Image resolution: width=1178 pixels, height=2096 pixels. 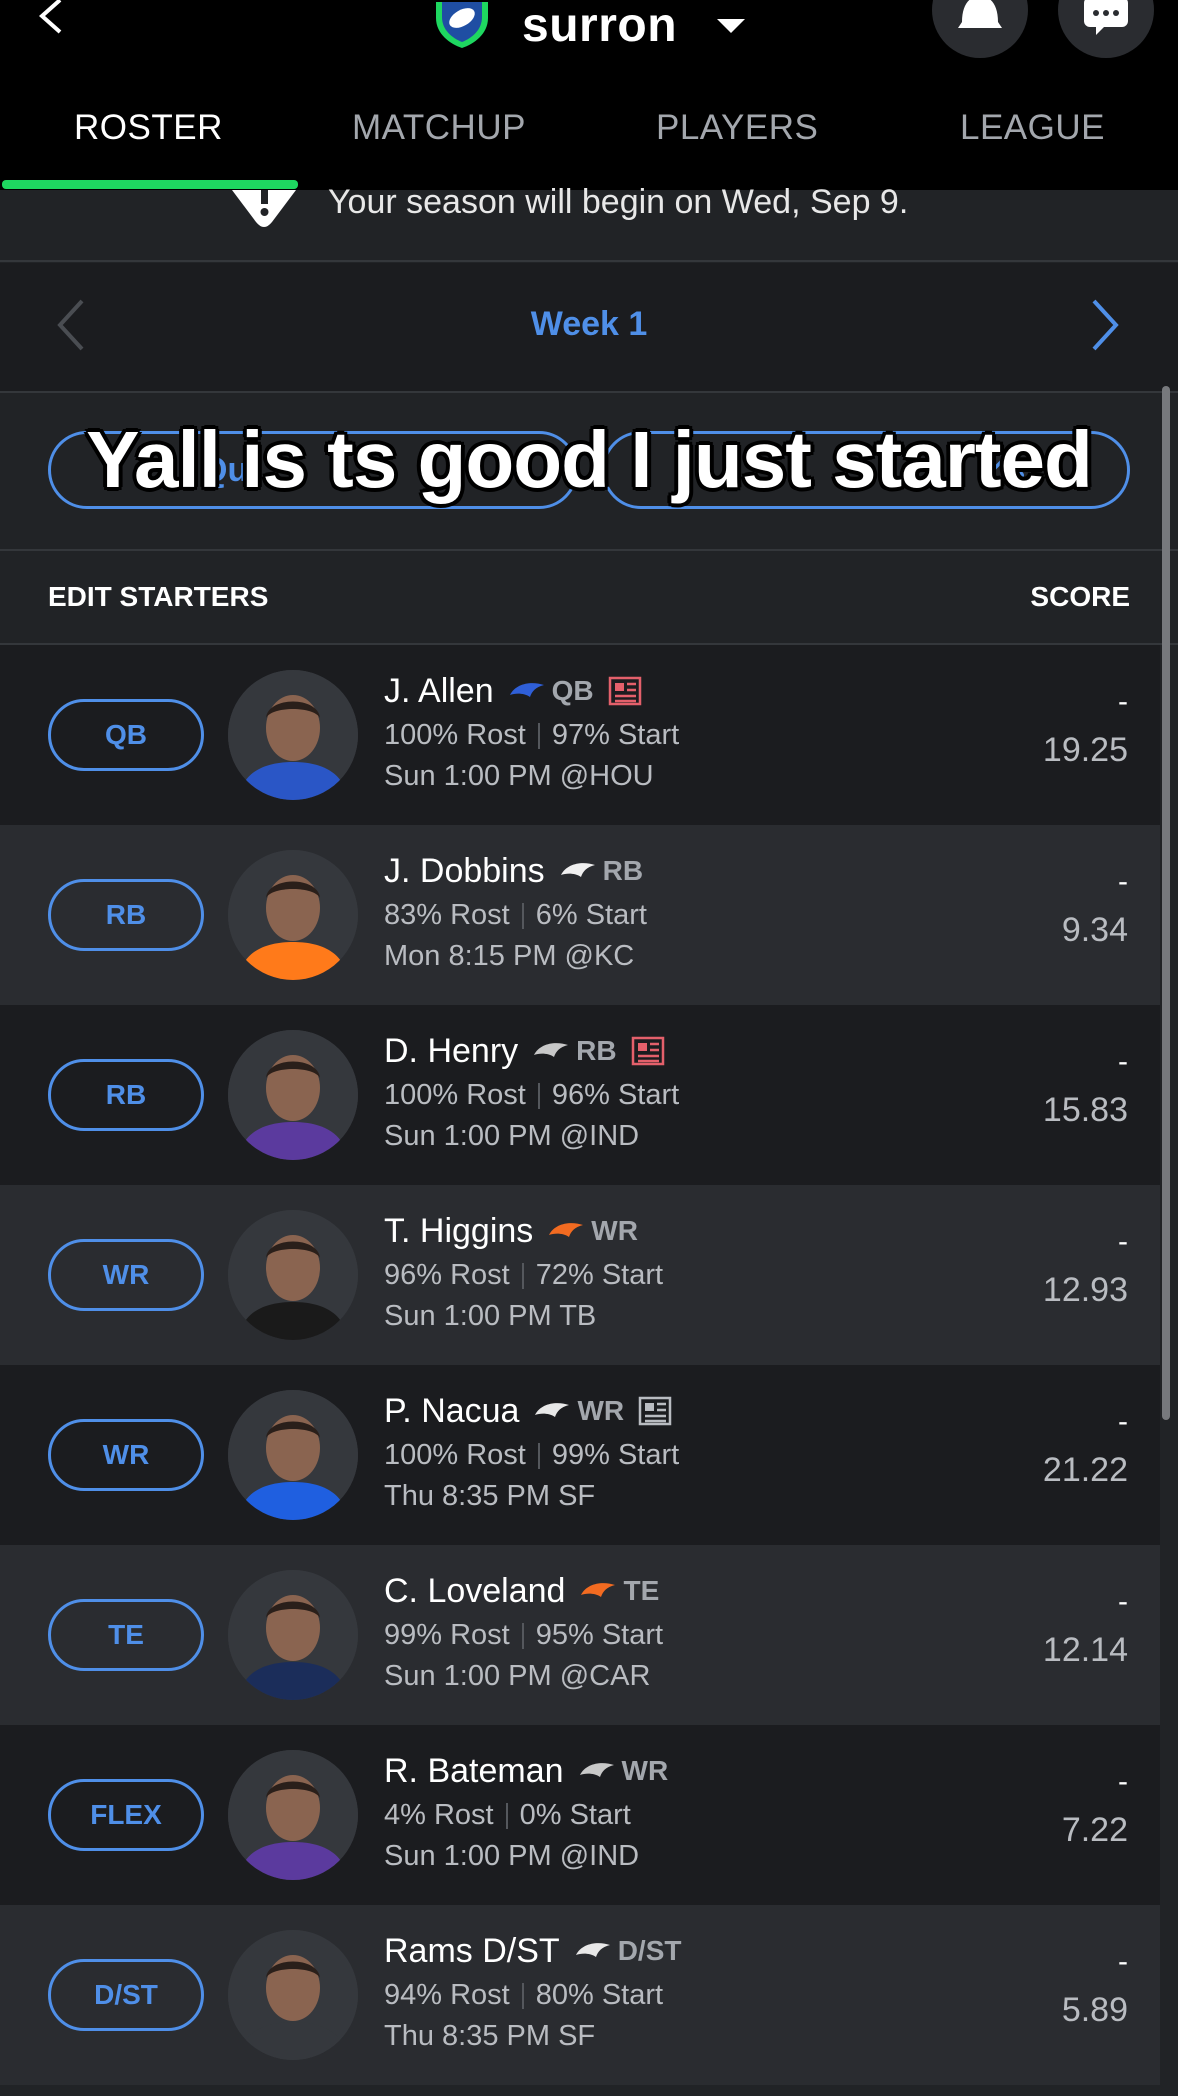 I want to click on lineup-slot-button: FLEX, so click(x=126, y=1815).